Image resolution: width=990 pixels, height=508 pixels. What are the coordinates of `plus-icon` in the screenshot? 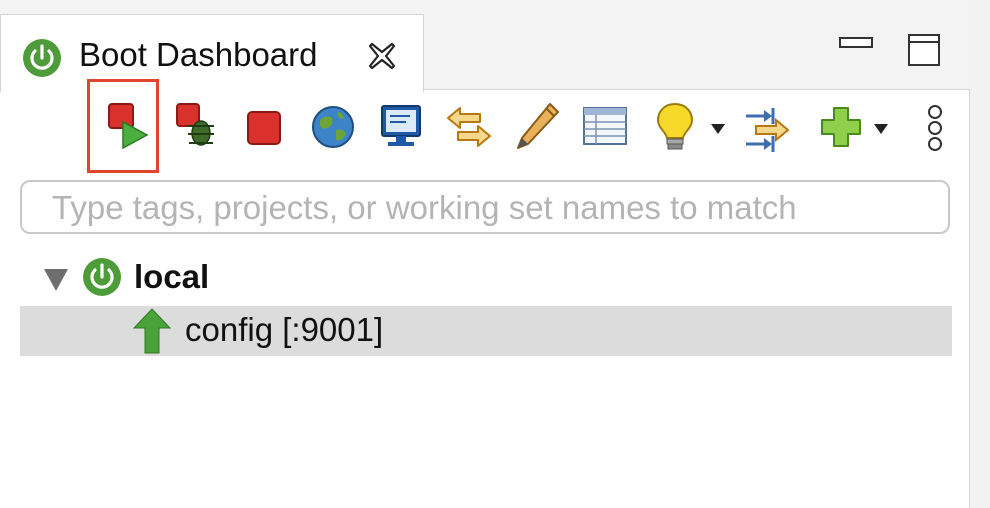 It's located at (841, 127).